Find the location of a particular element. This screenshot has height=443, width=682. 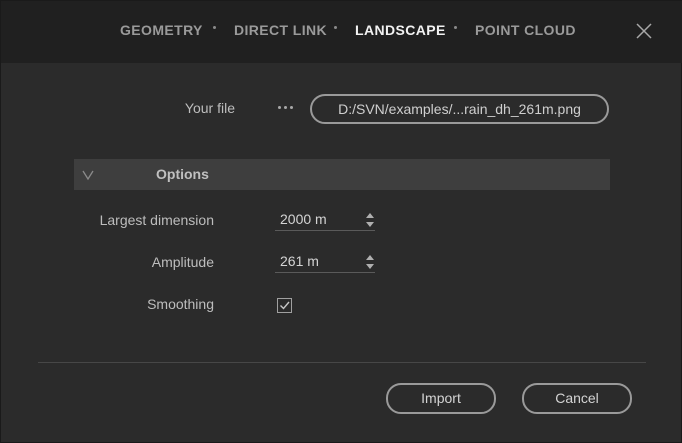

checkmark-icon is located at coordinates (285, 305).